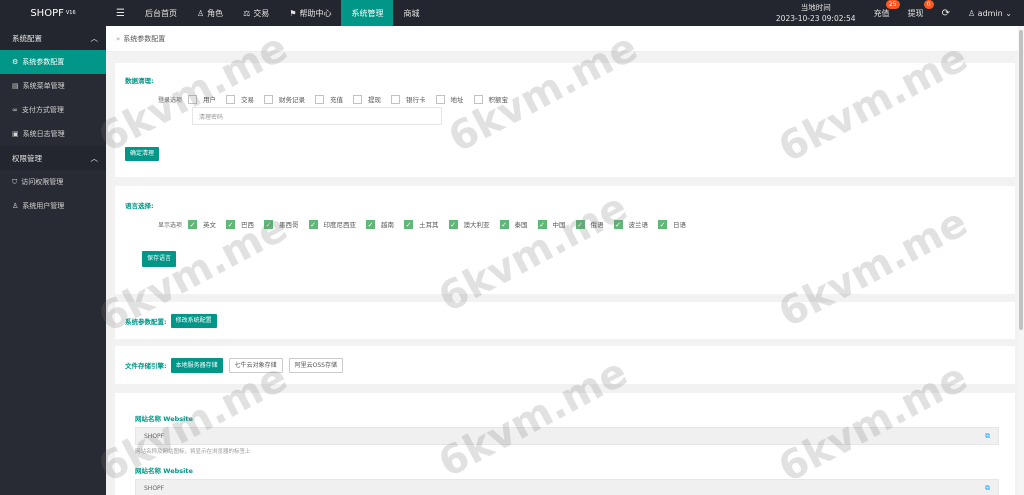 This screenshot has width=1024, height=495. What do you see at coordinates (946, 13) in the screenshot?
I see `refresh-icon: ⟳` at bounding box center [946, 13].